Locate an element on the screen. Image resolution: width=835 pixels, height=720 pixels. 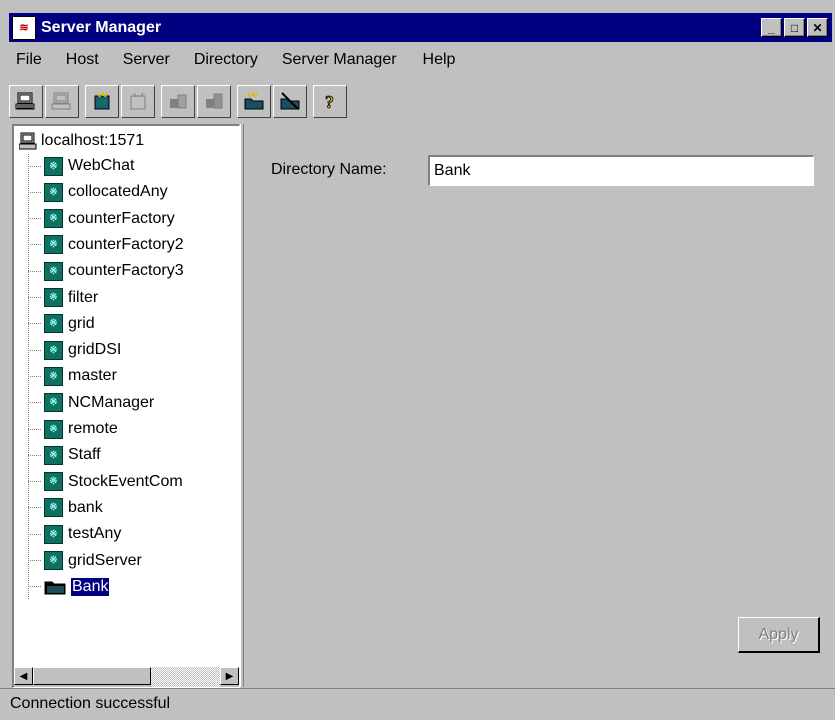
tree-item-label: remote is located at coordinates (93, 428).